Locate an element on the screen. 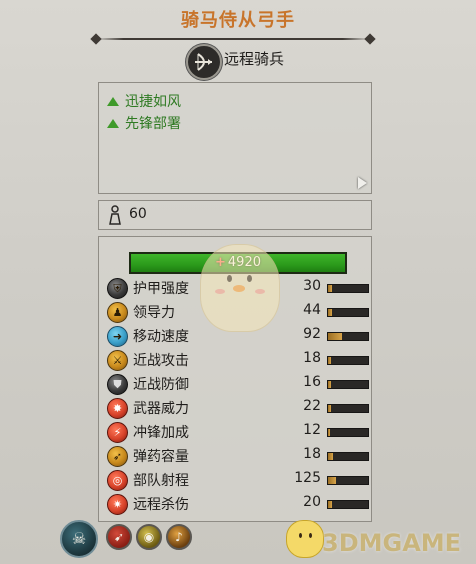 Image resolution: width=476 pixels, height=564 pixels. stat-row-weapon-strength: ✸ 武器威力 22 is located at coordinates (237, 408).